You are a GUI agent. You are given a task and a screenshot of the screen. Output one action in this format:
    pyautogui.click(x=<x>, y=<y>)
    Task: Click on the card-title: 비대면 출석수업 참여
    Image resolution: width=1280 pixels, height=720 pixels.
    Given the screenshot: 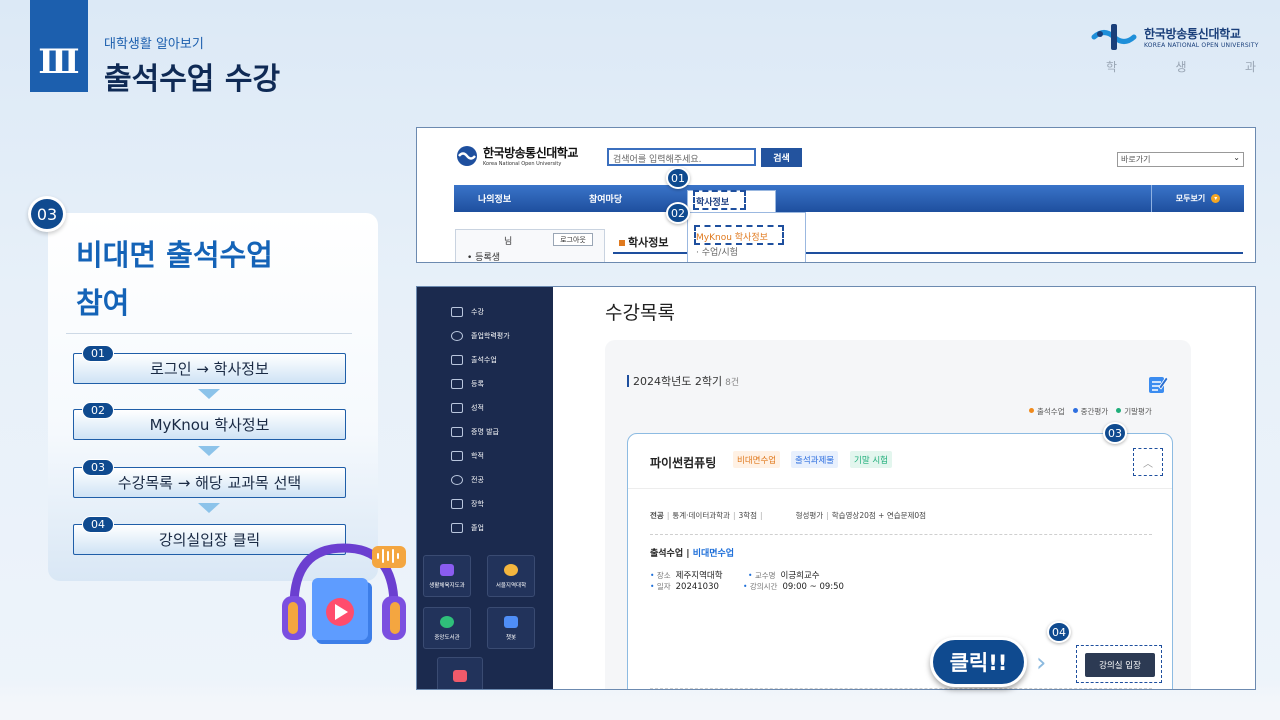 What is the action you would take?
    pyautogui.click(x=206, y=279)
    